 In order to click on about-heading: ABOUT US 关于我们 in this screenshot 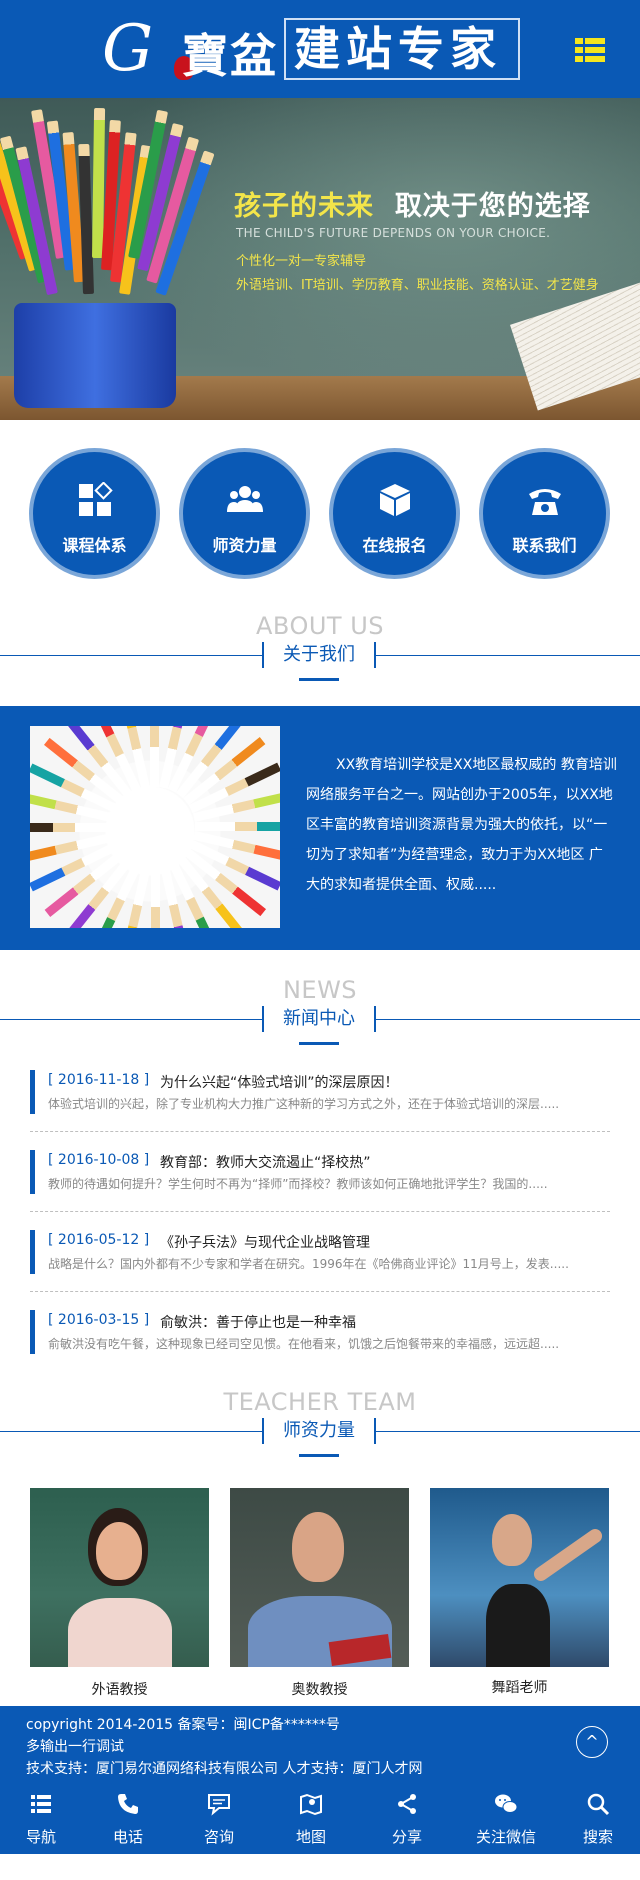, I will do `click(320, 652)`.